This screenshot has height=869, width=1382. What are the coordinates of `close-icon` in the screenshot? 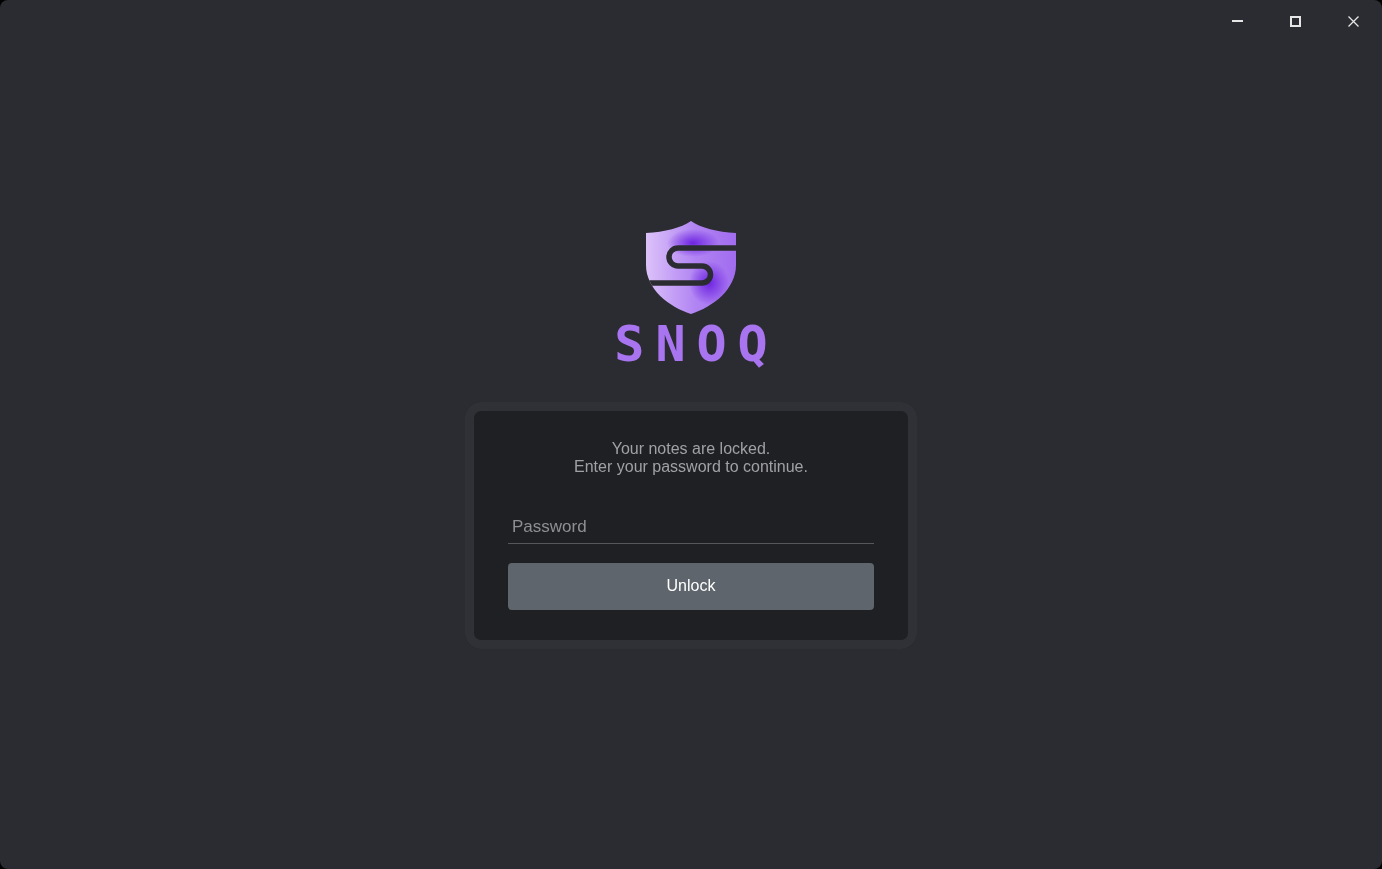 It's located at (1353, 21).